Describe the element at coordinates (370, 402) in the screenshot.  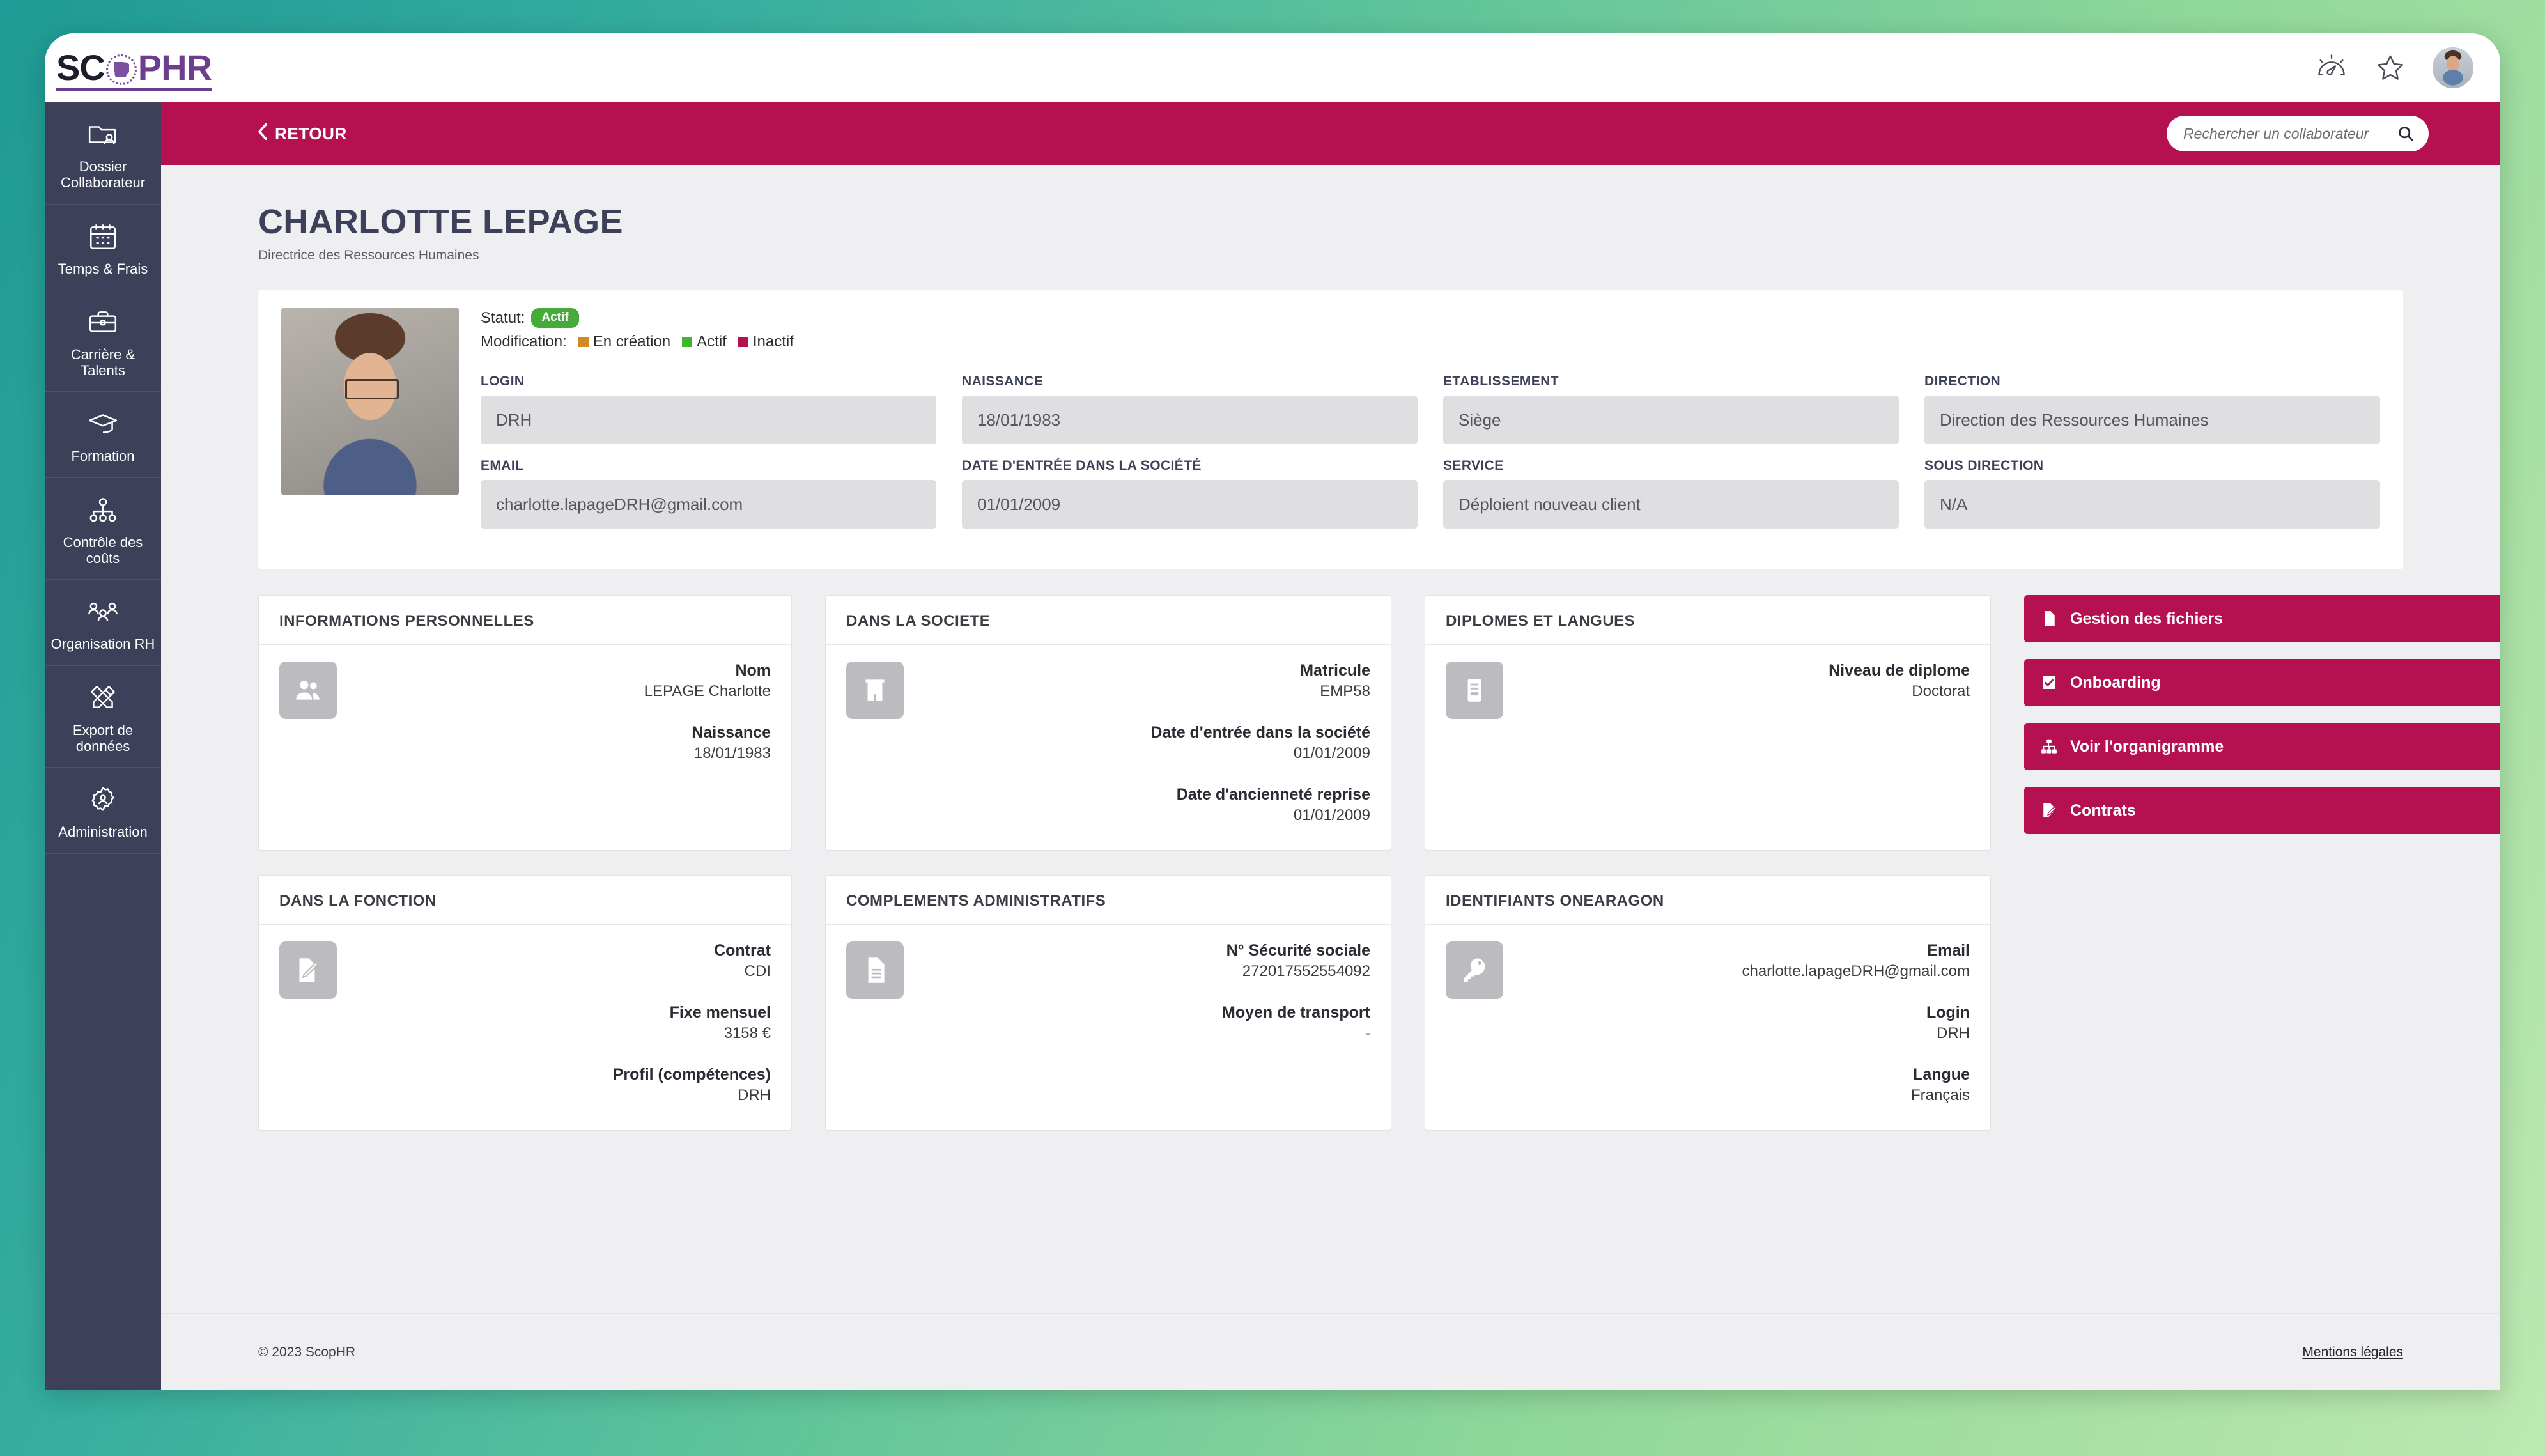
I see `employee-photo` at that location.